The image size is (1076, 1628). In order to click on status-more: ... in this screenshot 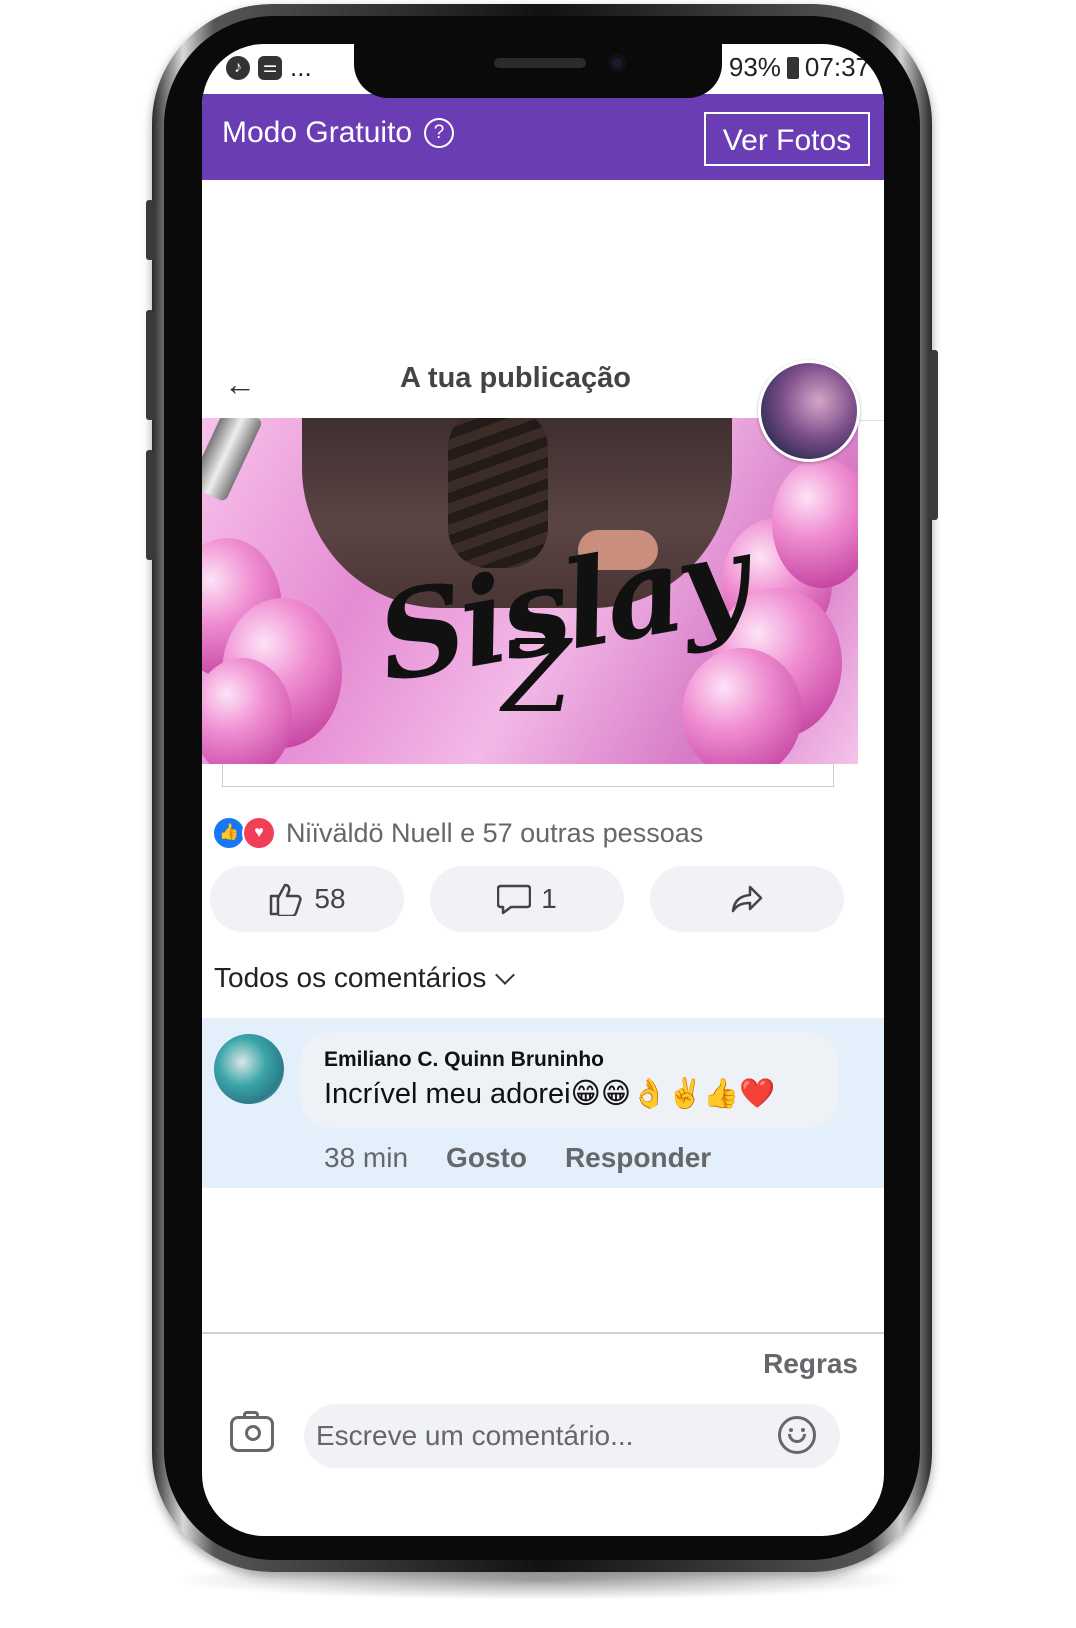, I will do `click(301, 67)`.